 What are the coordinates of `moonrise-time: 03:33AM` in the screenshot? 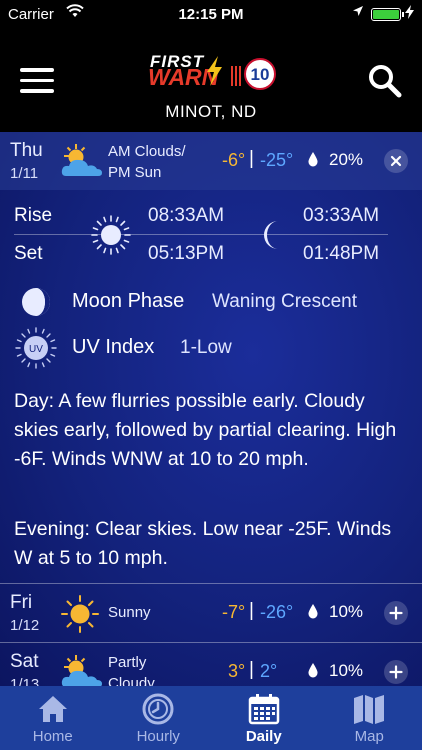 It's located at (341, 215).